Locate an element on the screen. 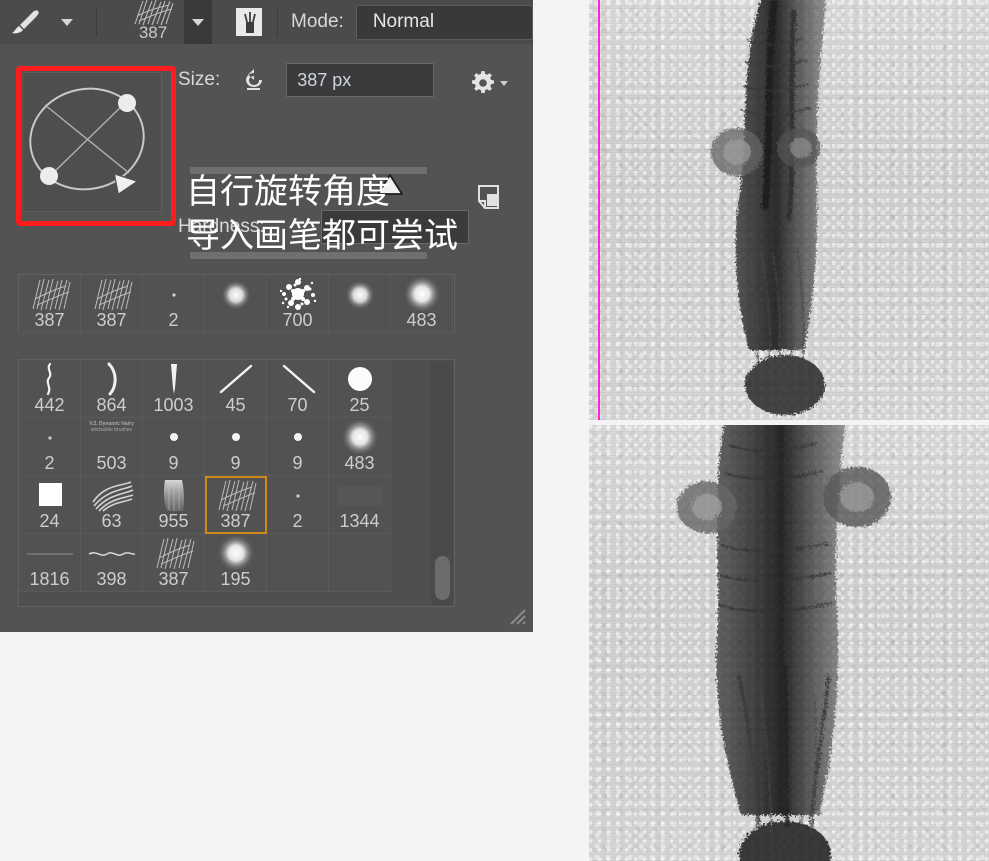  artwork-top is located at coordinates (769, 207).